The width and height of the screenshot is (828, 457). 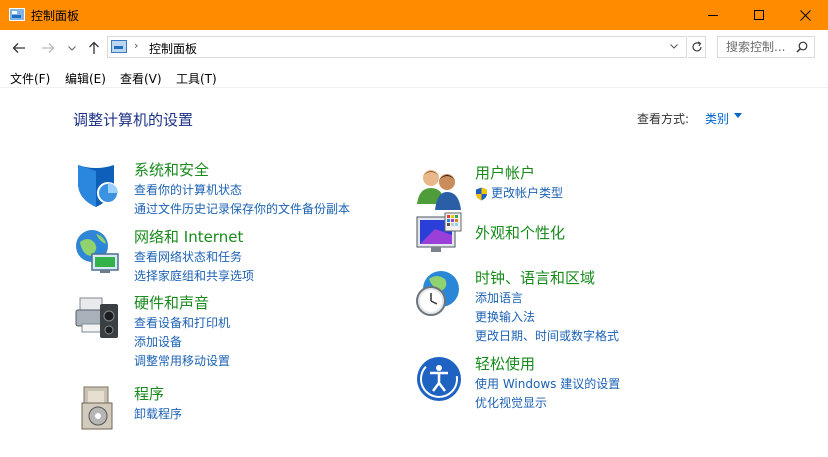 What do you see at coordinates (149, 393) in the screenshot?
I see `category-title: 程序` at bounding box center [149, 393].